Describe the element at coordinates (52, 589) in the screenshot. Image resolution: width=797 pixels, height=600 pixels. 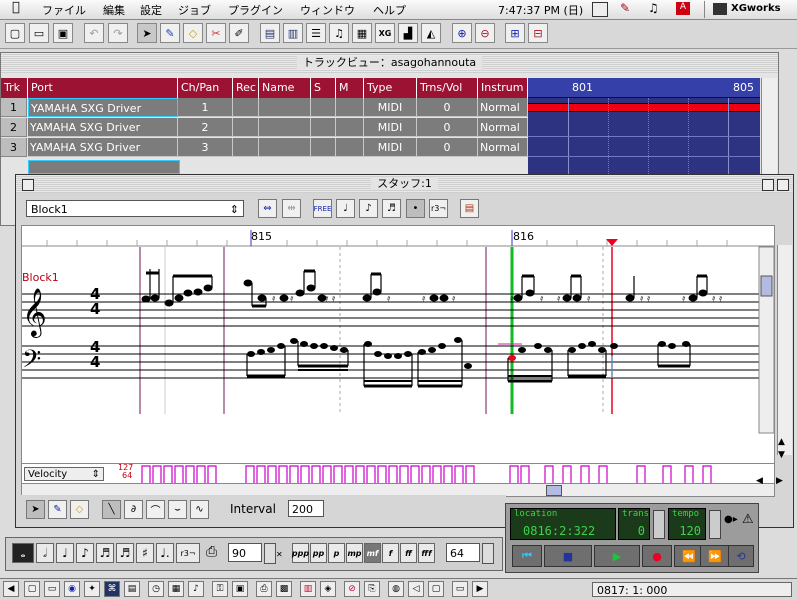
I see `folder-icon: ▭` at that location.